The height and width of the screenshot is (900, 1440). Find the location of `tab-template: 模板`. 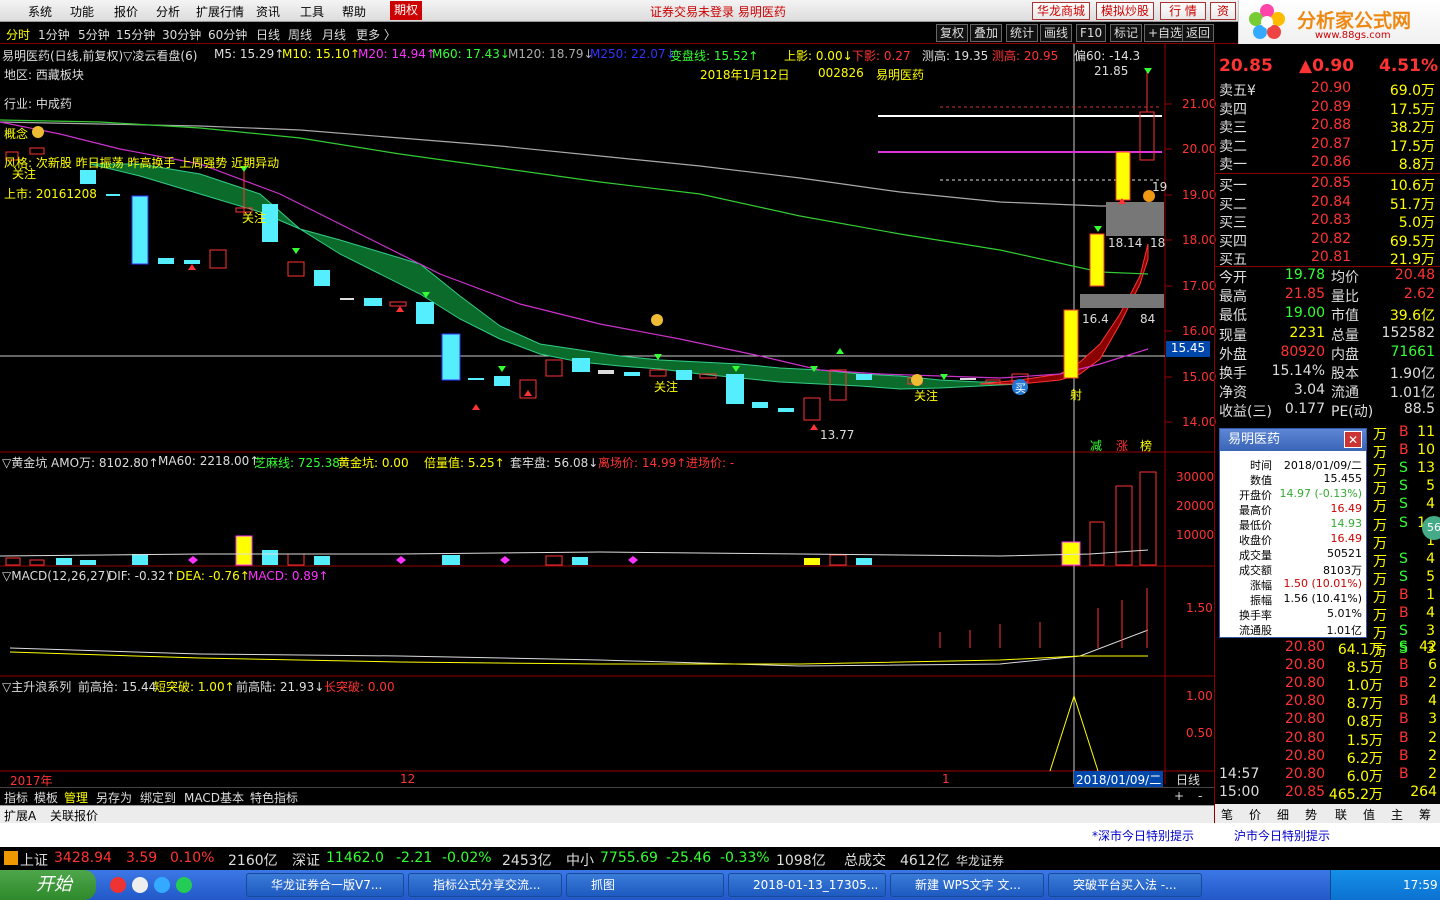

tab-template: 模板 is located at coordinates (46, 797).